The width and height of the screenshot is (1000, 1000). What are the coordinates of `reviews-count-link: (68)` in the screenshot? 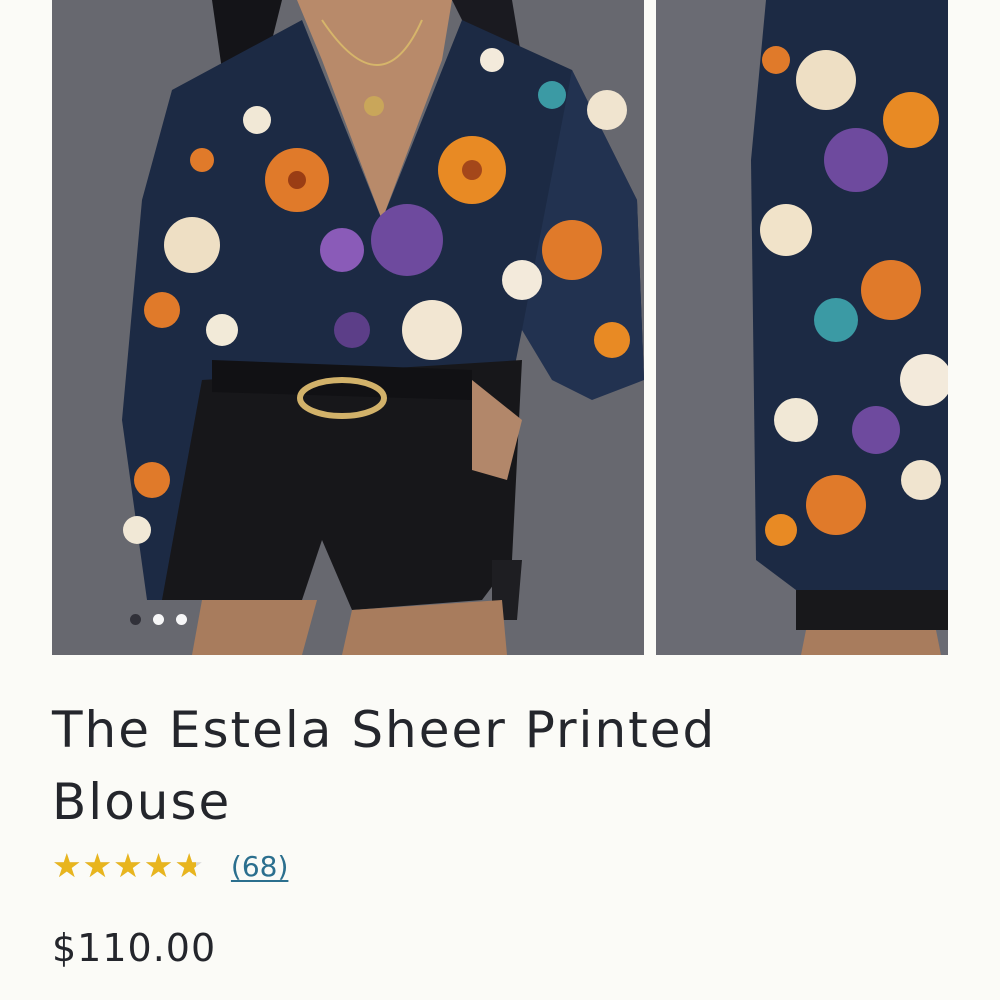 It's located at (259, 866).